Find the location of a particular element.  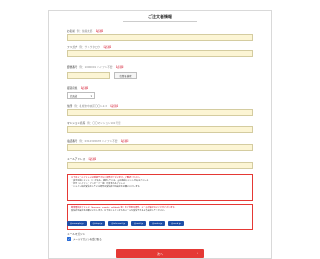

next-button: 次へ › is located at coordinates (160, 253).